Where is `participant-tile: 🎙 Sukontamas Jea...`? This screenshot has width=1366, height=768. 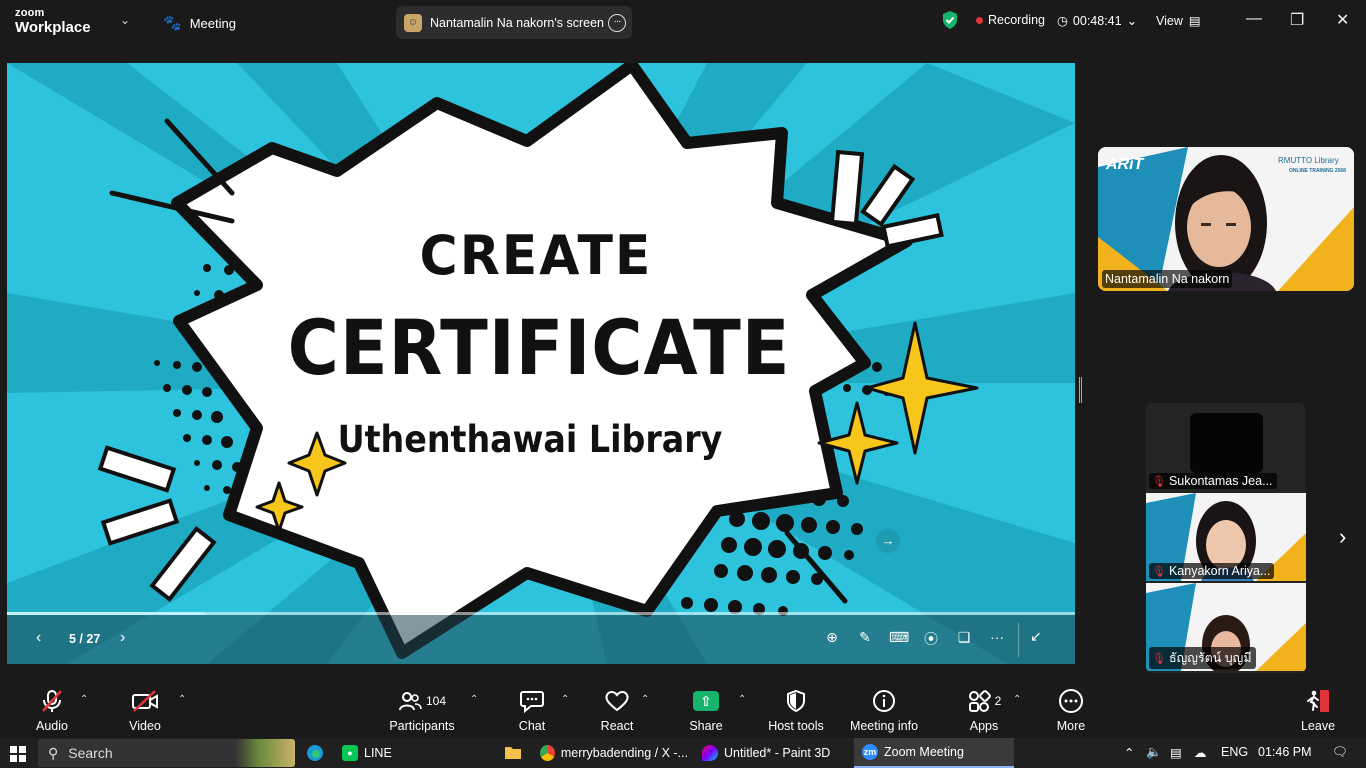
participant-tile: 🎙 Sukontamas Jea... is located at coordinates (1226, 447).